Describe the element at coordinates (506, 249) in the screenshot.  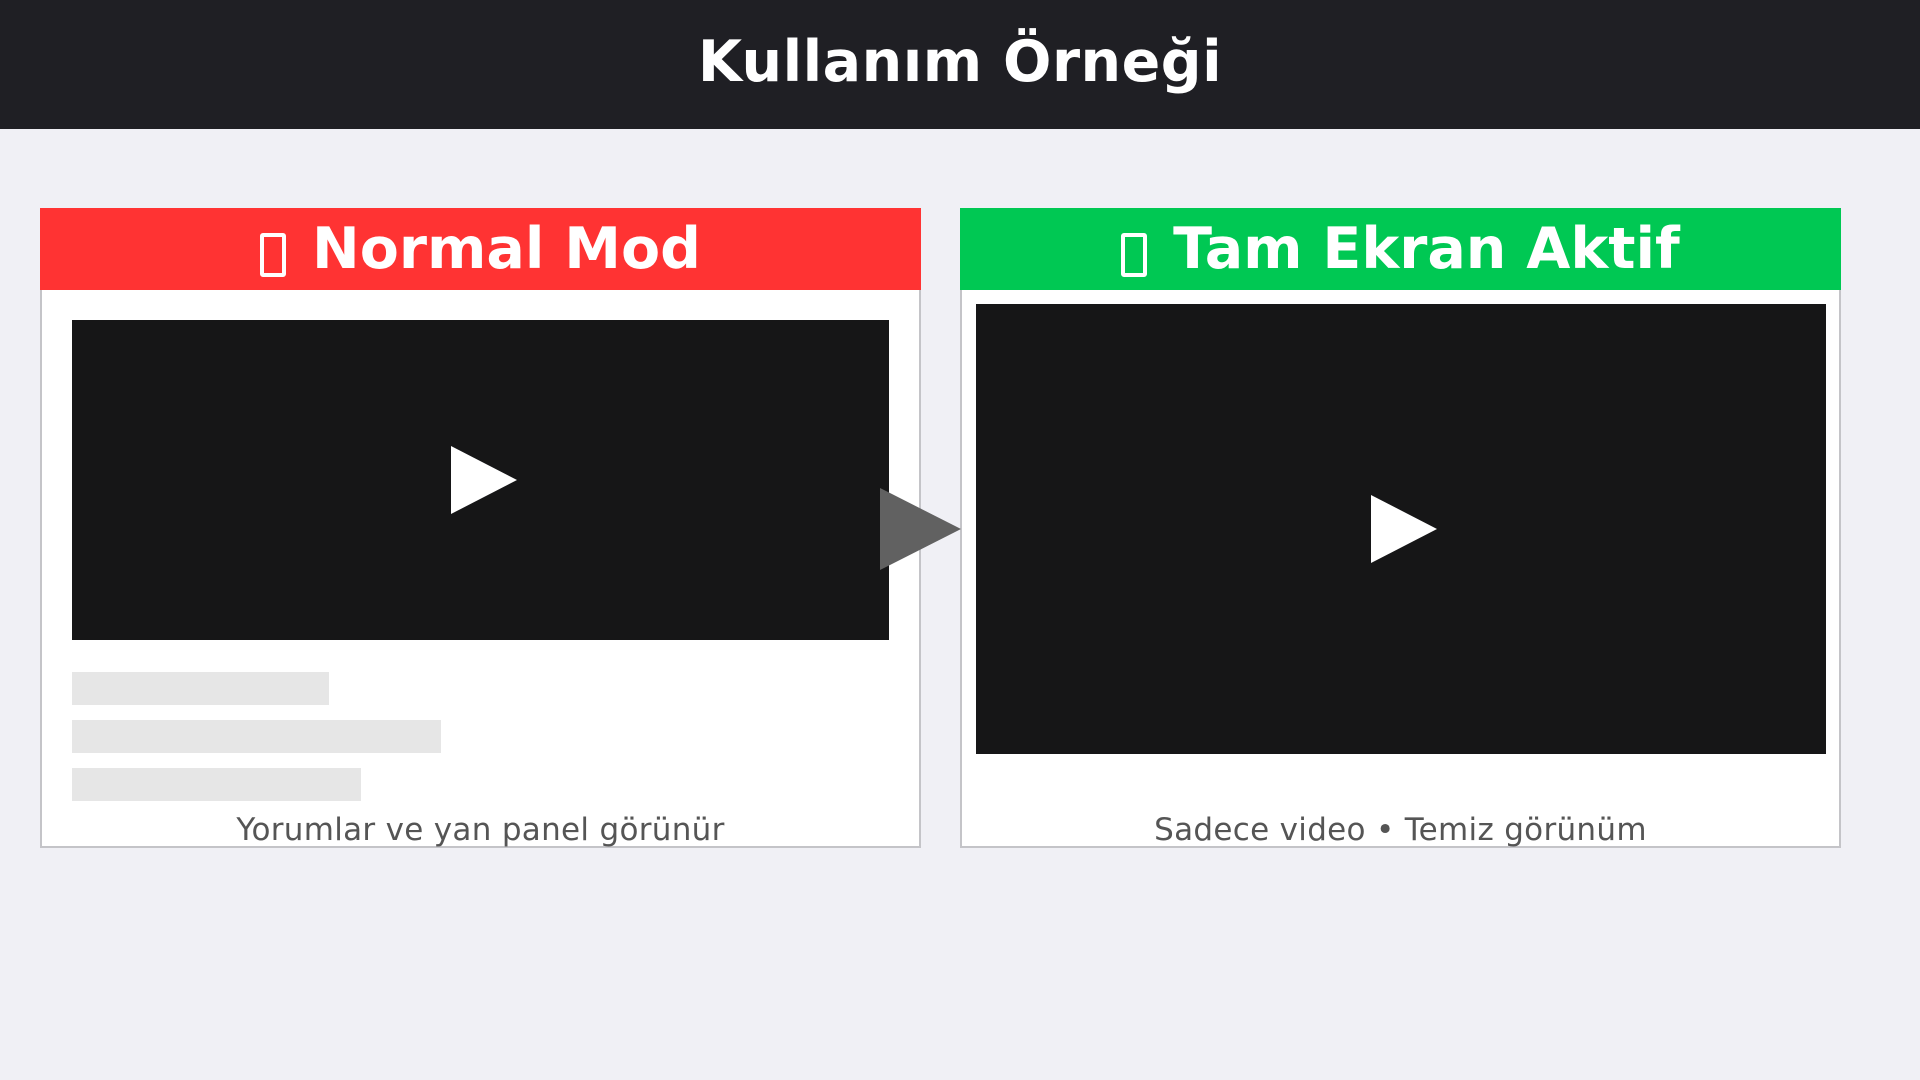
I see `normal-mode-label: Normal Mod` at that location.